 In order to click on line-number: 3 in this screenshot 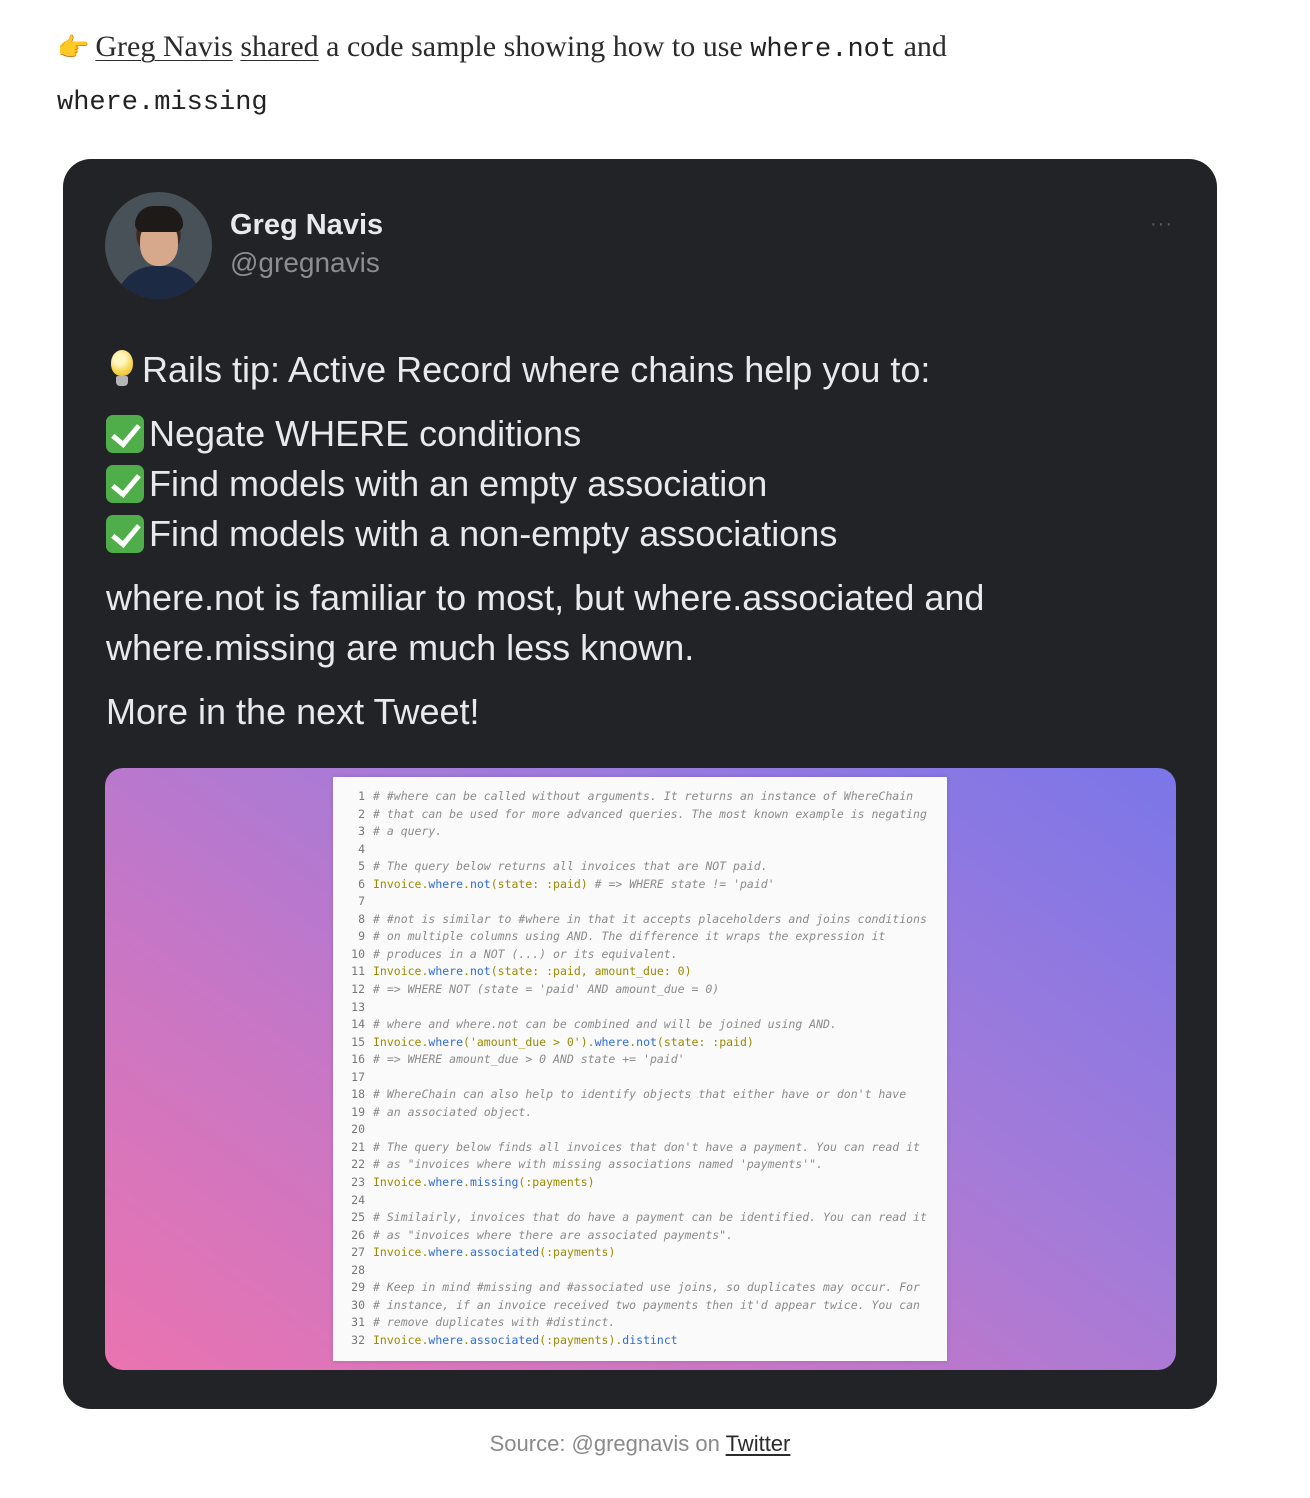, I will do `click(361, 831)`.